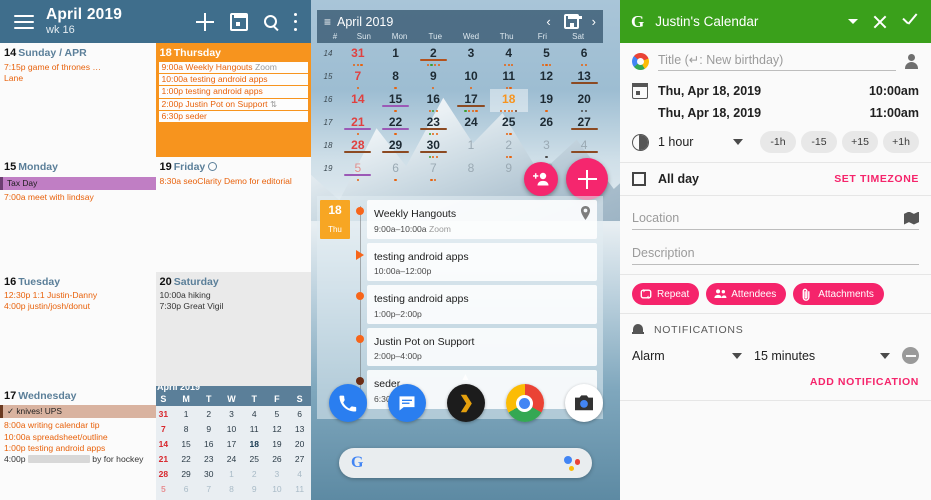 The image size is (931, 500). I want to click on add-notification-button: ADD NOTIFICATION, so click(864, 382).